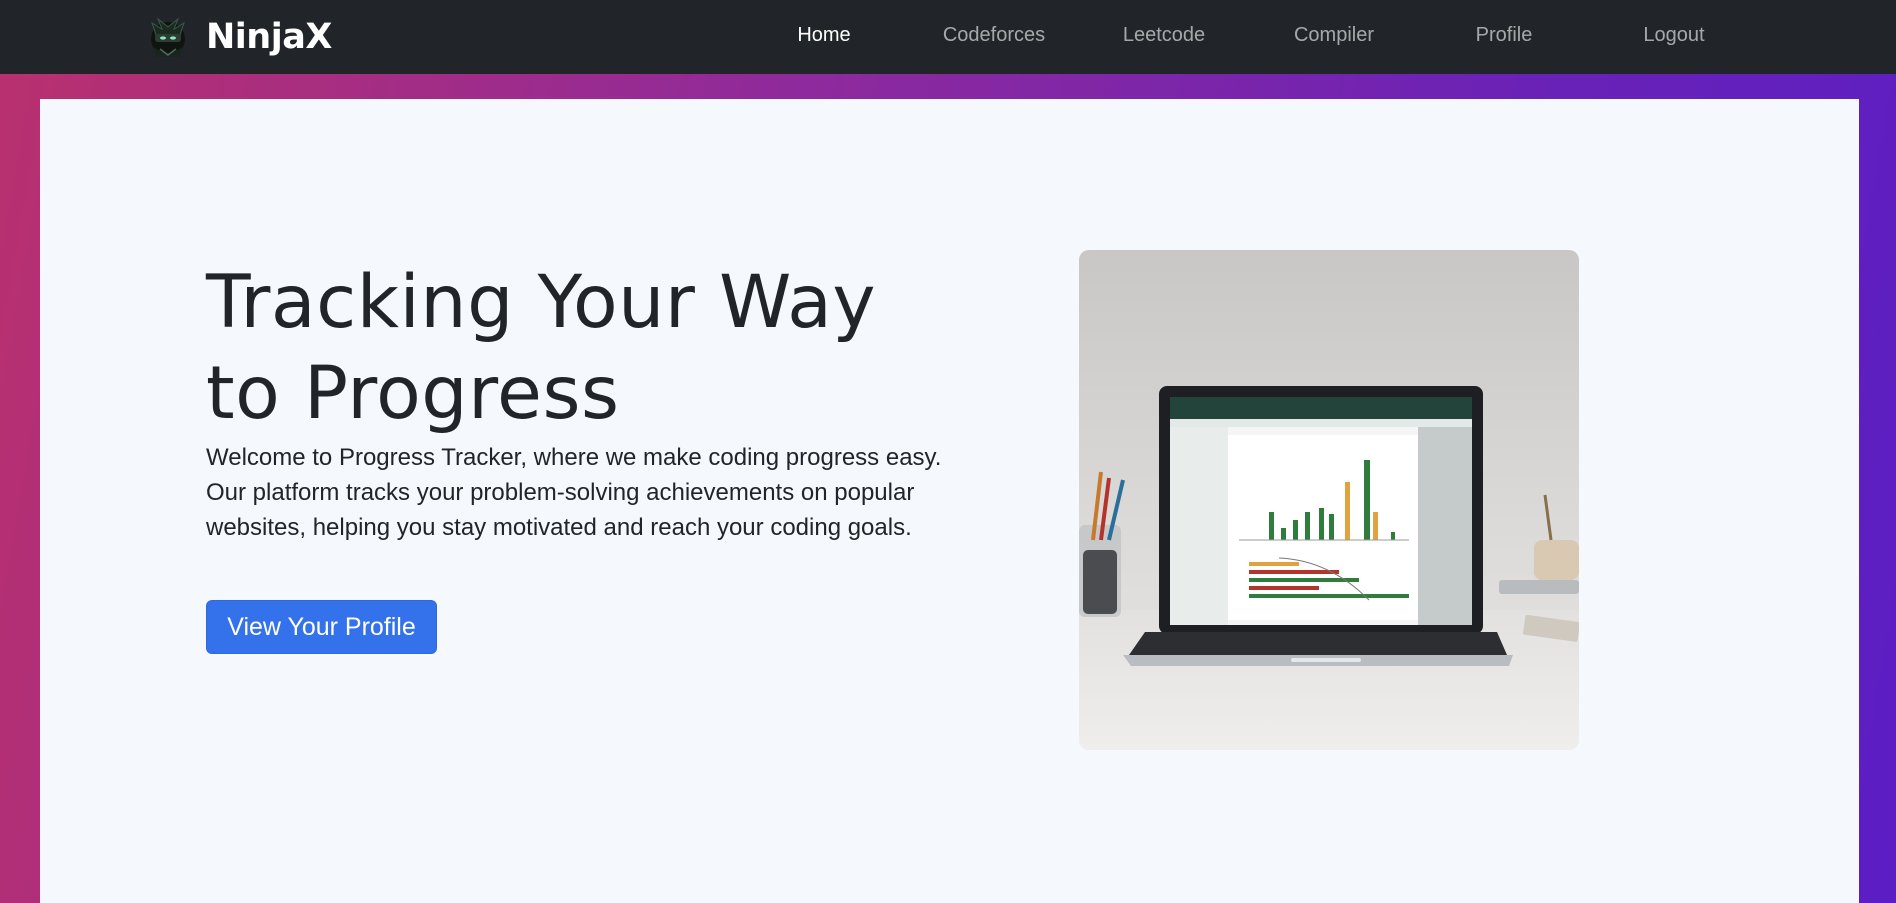 This screenshot has width=1896, height=903. I want to click on nav-profile: Profile, so click(1504, 35).